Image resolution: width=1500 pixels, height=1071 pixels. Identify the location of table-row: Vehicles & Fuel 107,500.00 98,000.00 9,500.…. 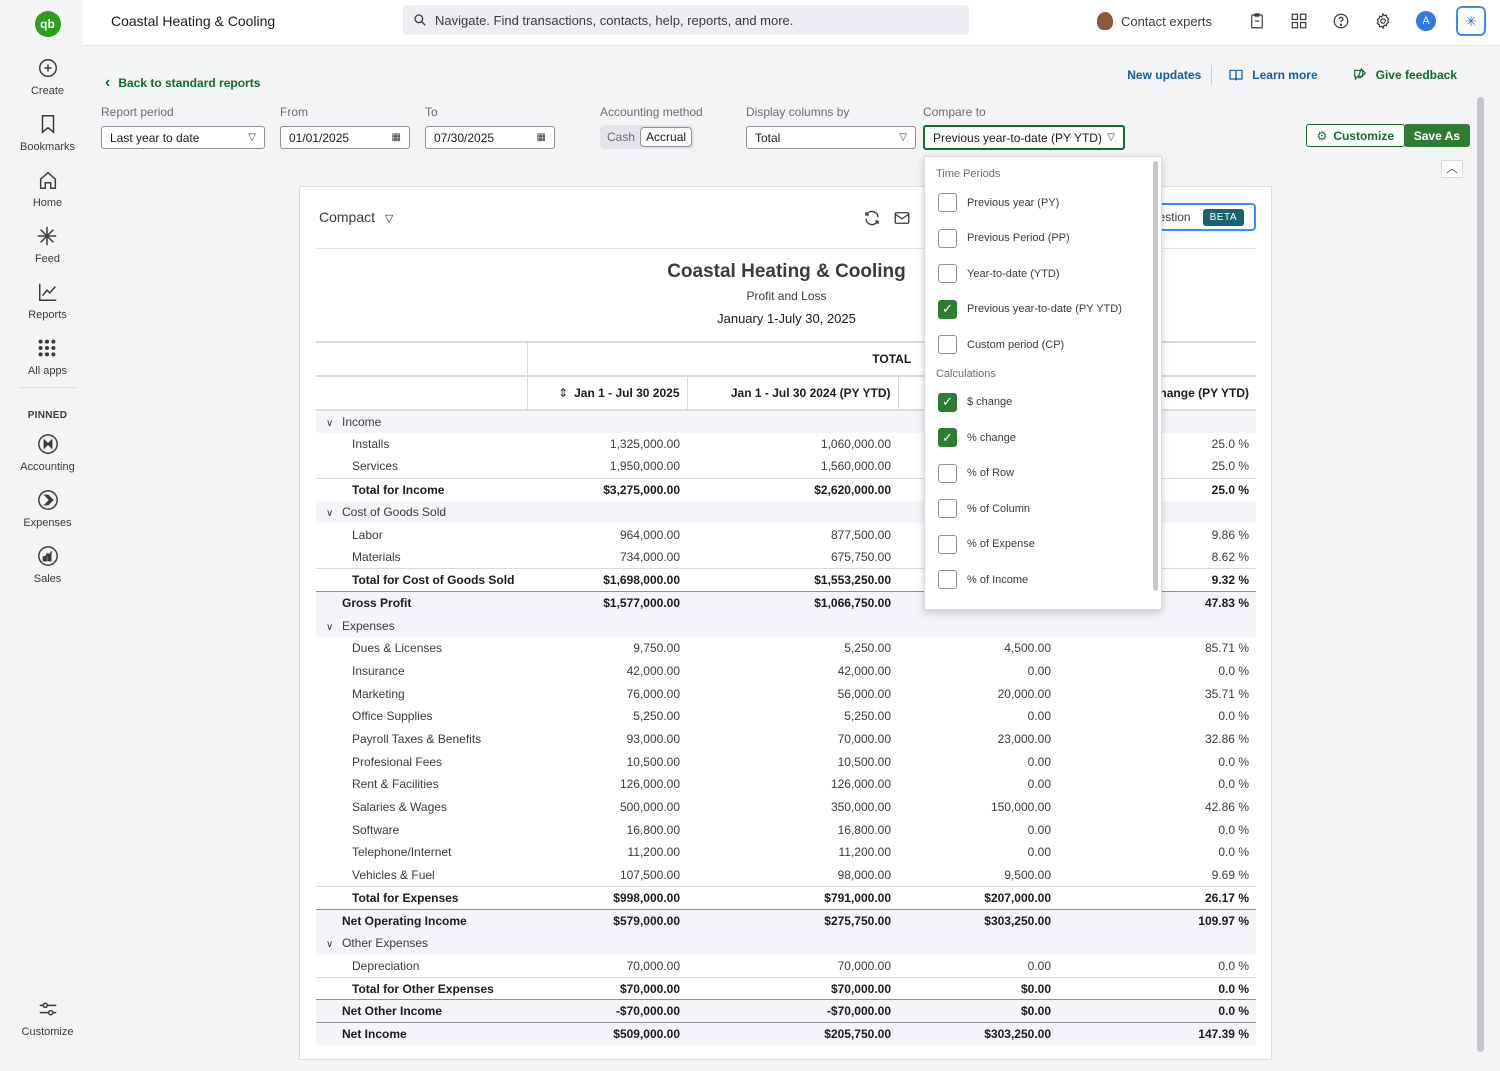
(786, 875).